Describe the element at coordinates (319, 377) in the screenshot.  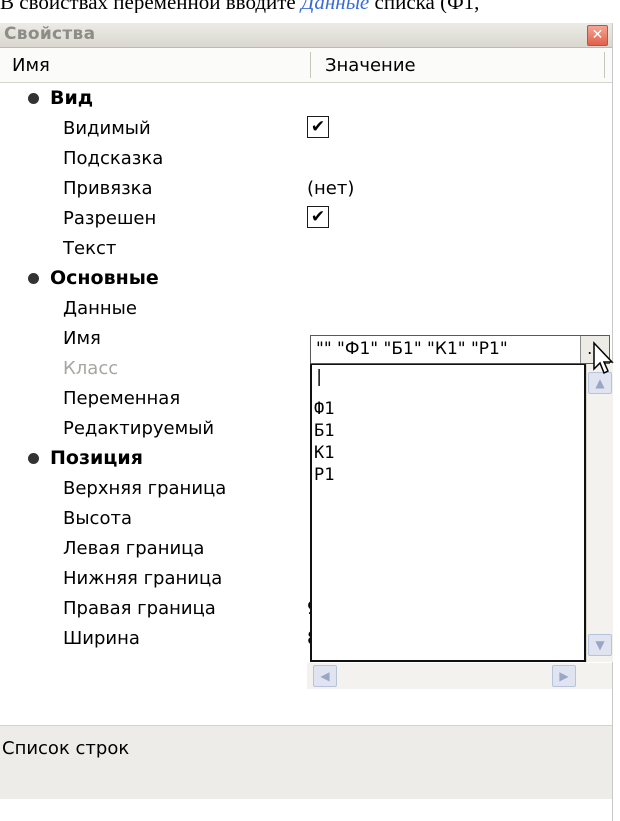
I see `list-item: |` at that location.